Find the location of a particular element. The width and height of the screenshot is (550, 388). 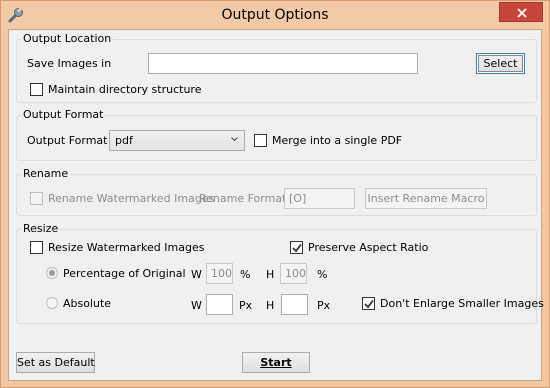

set-as-default-button: Set as Default is located at coordinates (55, 362).